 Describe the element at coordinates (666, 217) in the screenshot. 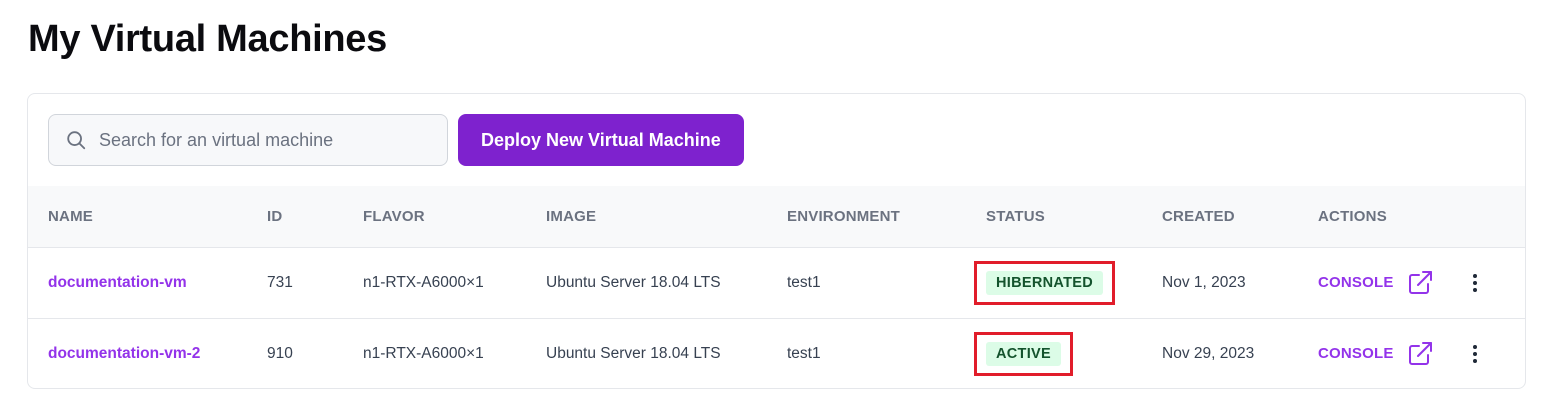

I see `header-image: IMAGE` at that location.